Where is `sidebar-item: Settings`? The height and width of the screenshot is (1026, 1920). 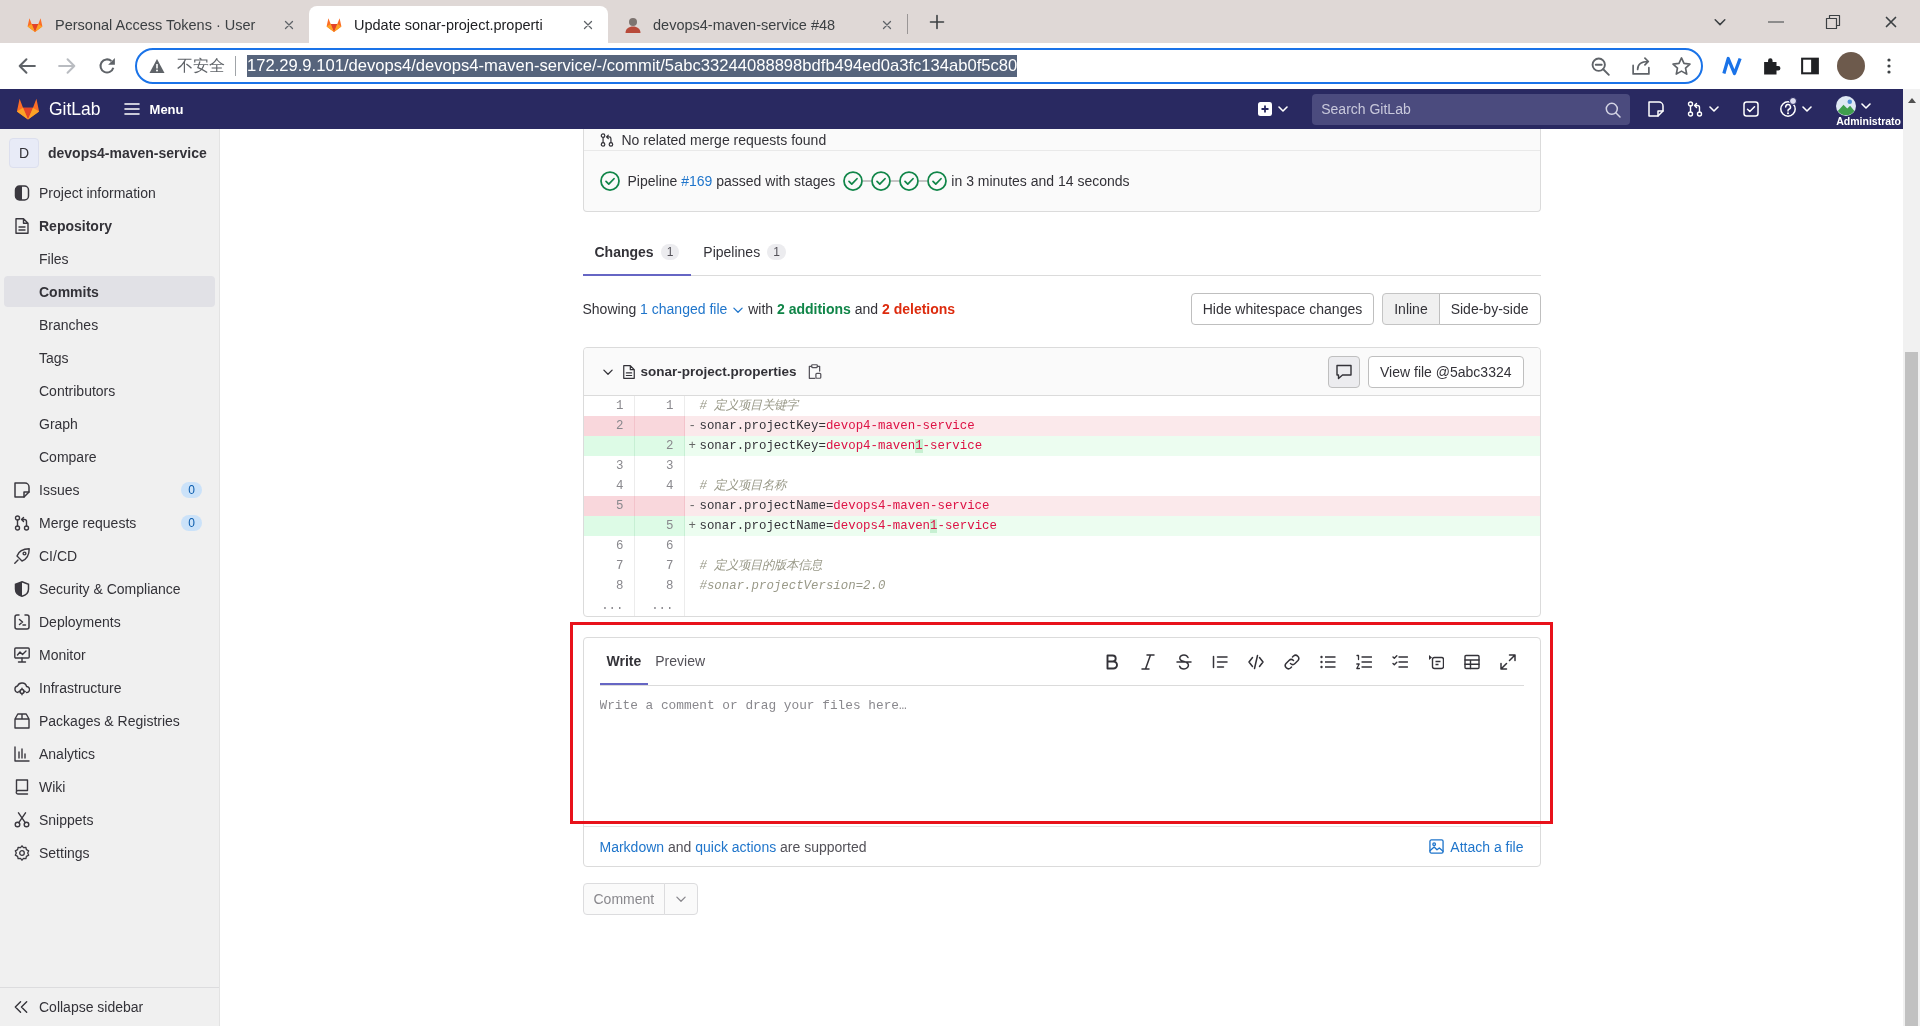
sidebar-item: Settings is located at coordinates (109, 852).